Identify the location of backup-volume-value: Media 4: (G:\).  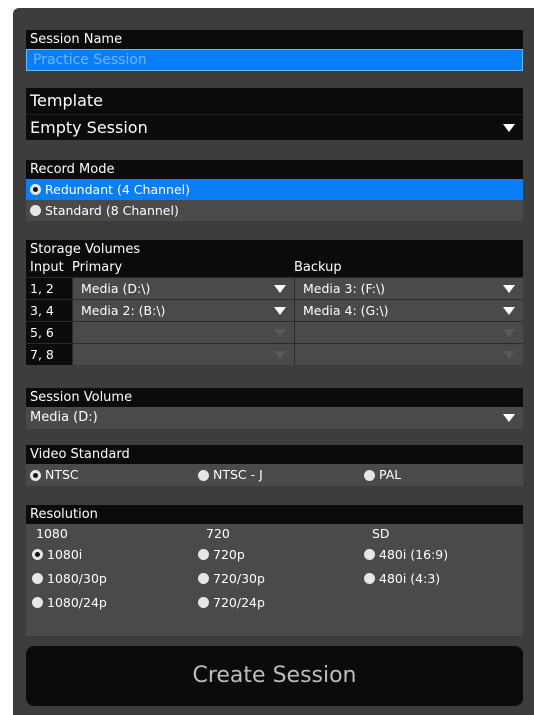
(346, 310).